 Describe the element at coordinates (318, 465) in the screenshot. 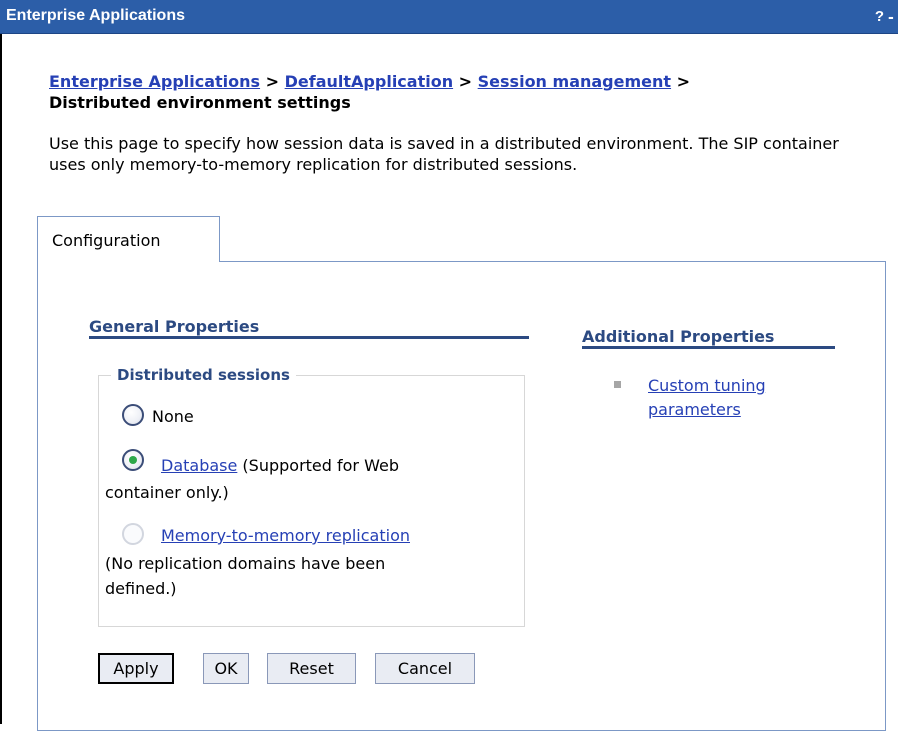

I see `database-option-note: (Supported for Web` at that location.